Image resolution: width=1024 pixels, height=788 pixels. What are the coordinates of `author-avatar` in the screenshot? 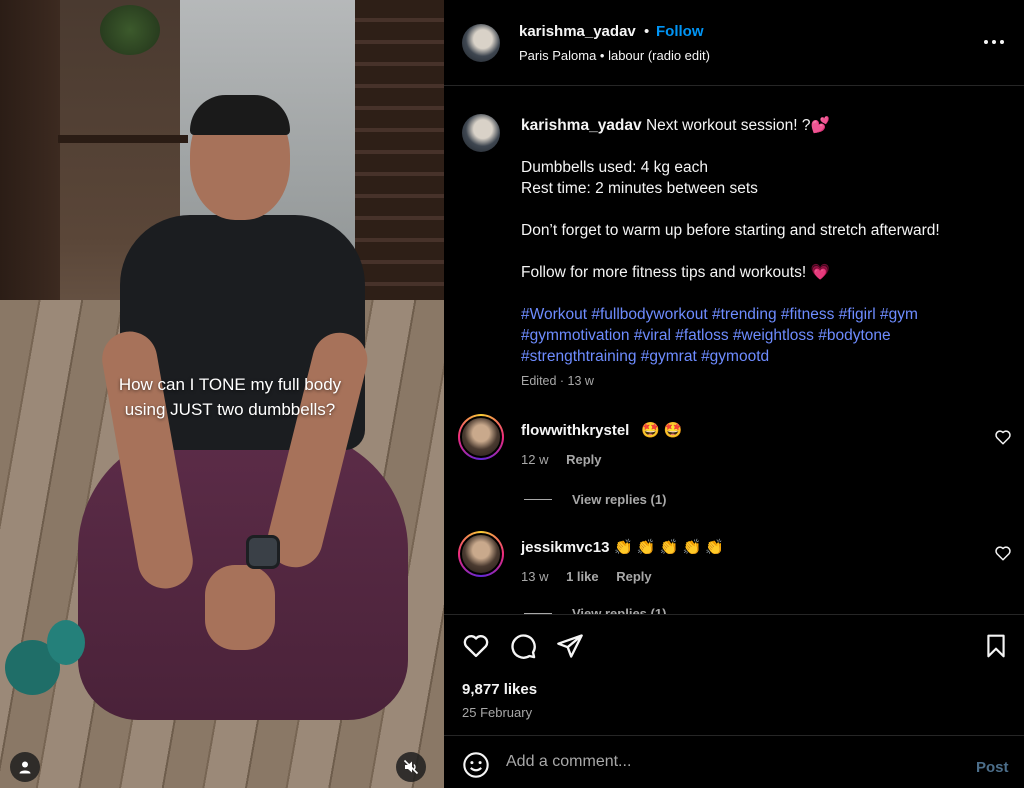 It's located at (481, 43).